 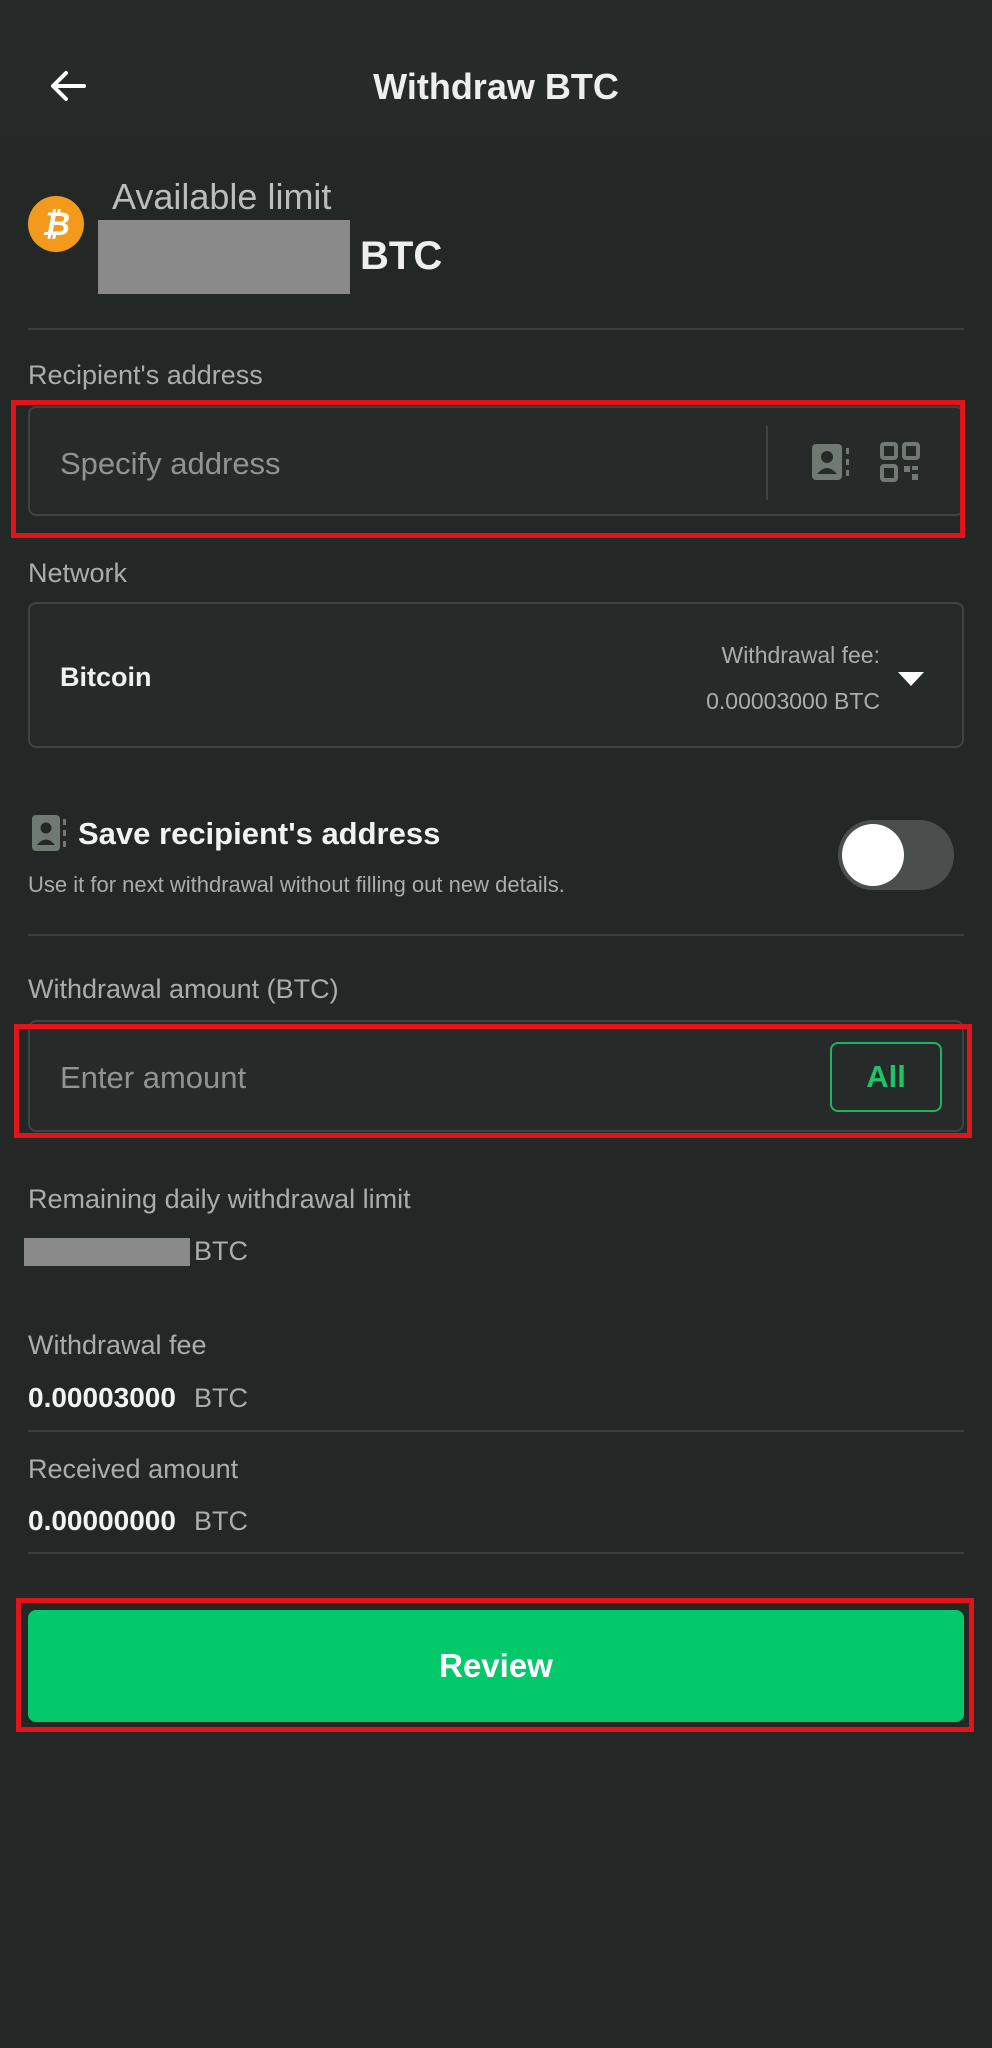 I want to click on app-header: Withdraw BTC, so click(x=496, y=68).